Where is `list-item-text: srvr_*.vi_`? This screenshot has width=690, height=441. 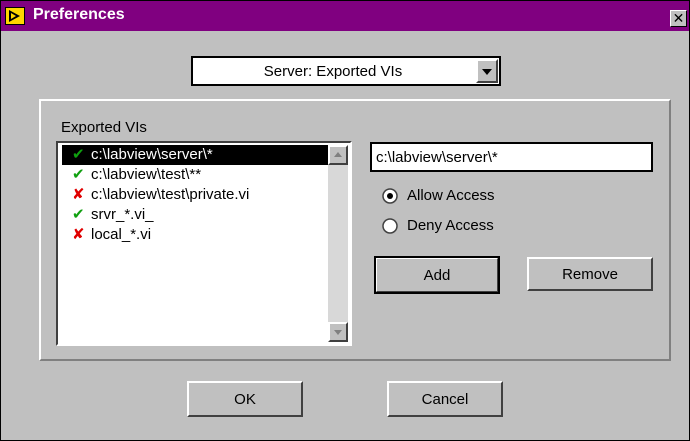
list-item-text: srvr_*.vi_ is located at coordinates (122, 214).